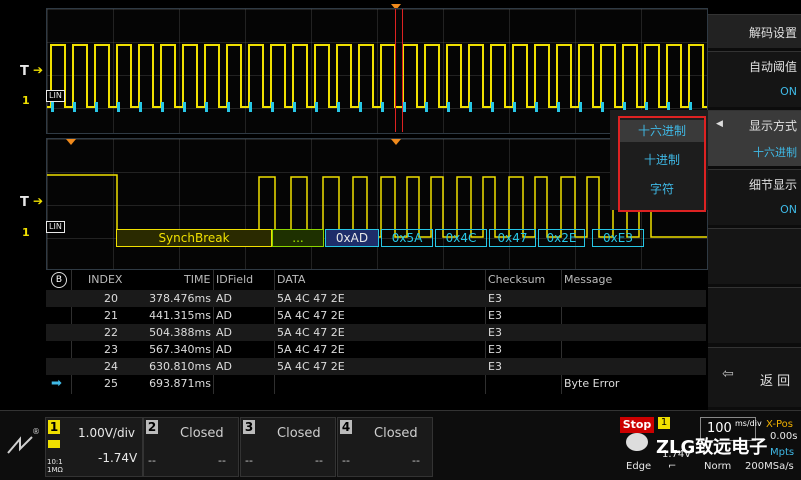 This screenshot has height=480, width=801. What do you see at coordinates (638, 466) in the screenshot?
I see `trigger-mode: Edge` at bounding box center [638, 466].